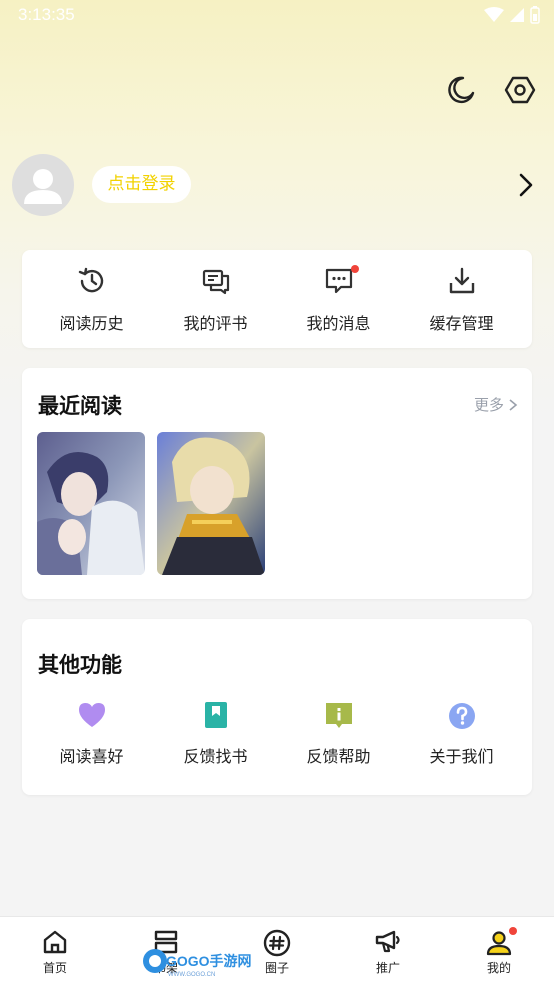  What do you see at coordinates (338, 281) in the screenshot?
I see `message-bubble-icon` at bounding box center [338, 281].